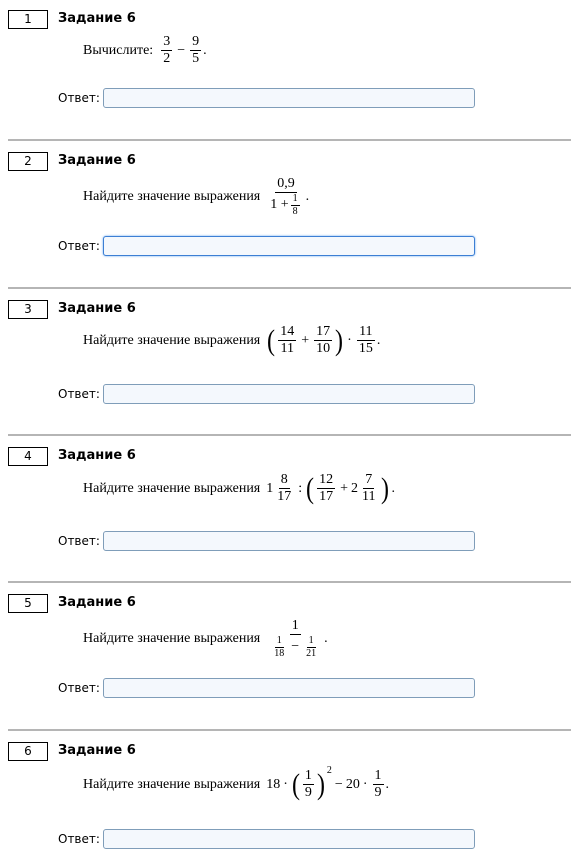 The height and width of the screenshot is (865, 571). Describe the element at coordinates (369, 481) in the screenshot. I see `numerator: 7` at that location.